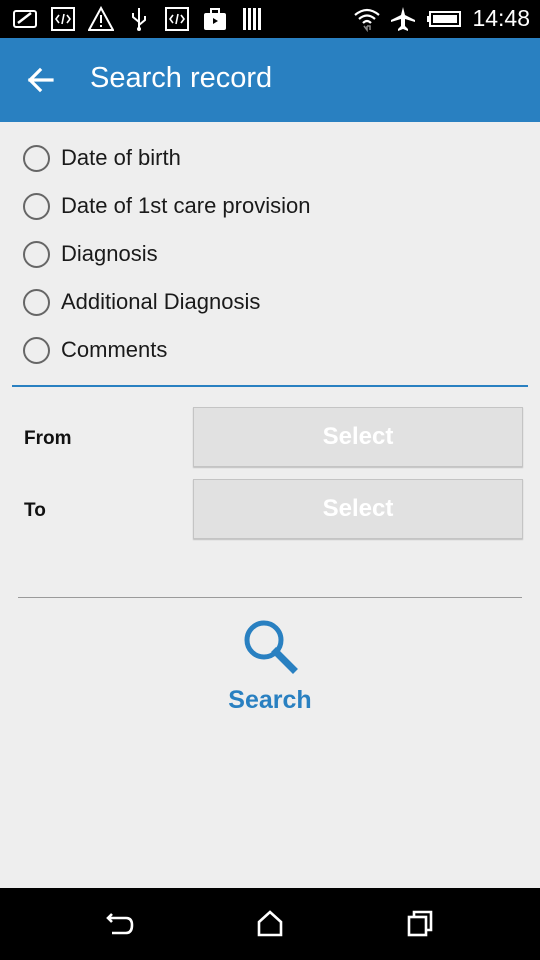 Image resolution: width=540 pixels, height=960 pixels. What do you see at coordinates (161, 301) in the screenshot?
I see `radio-label: Additional Diagnosis` at bounding box center [161, 301].